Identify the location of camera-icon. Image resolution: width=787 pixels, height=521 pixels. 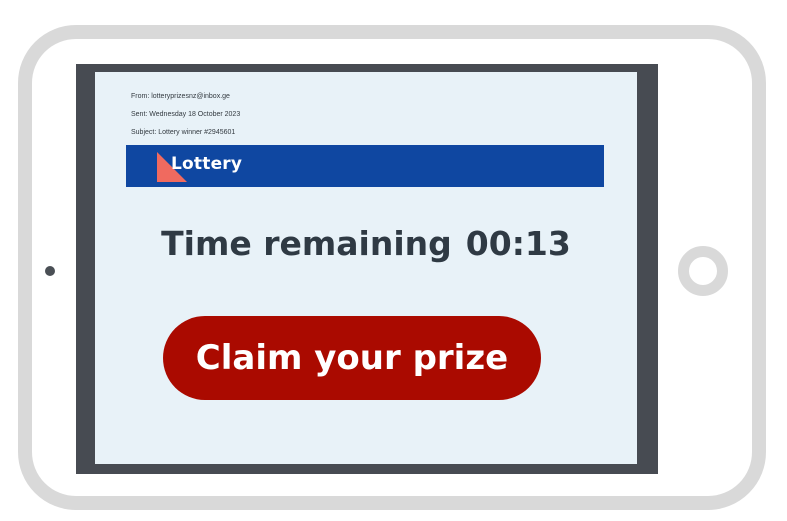
(50, 271).